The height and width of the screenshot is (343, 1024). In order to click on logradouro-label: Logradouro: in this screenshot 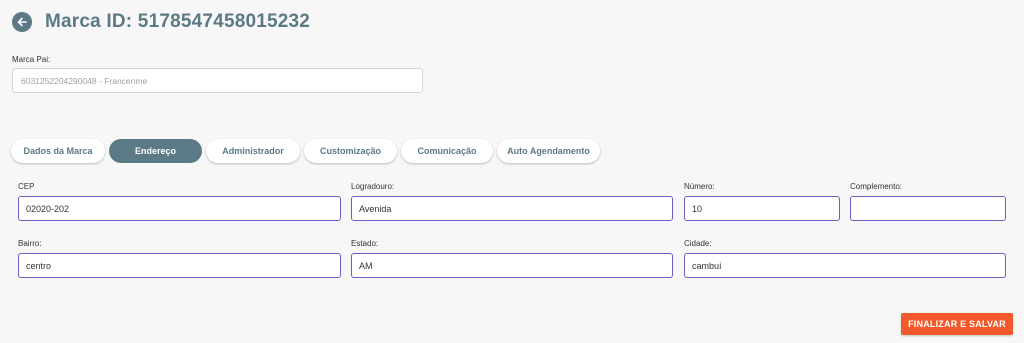, I will do `click(373, 186)`.